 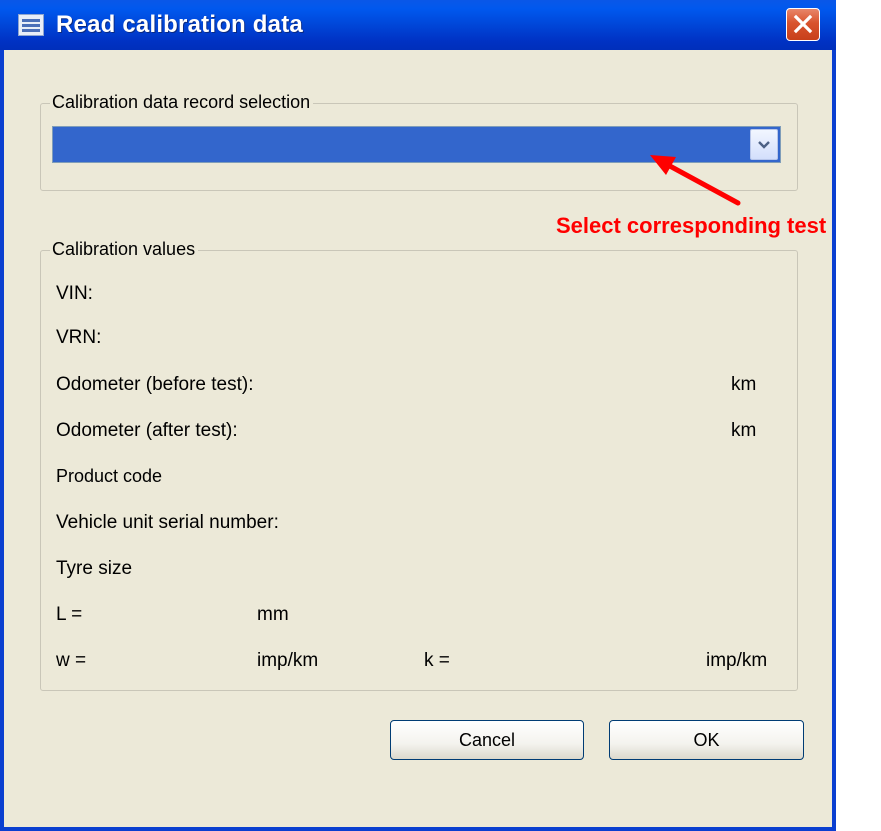 What do you see at coordinates (706, 740) in the screenshot?
I see `ok-button: OK` at bounding box center [706, 740].